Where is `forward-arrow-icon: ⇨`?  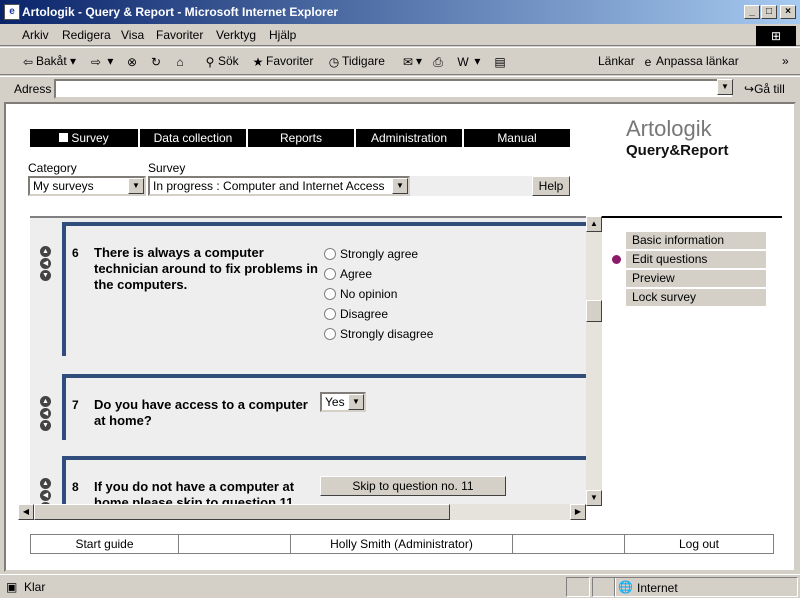
forward-arrow-icon: ⇨ is located at coordinates (96, 62).